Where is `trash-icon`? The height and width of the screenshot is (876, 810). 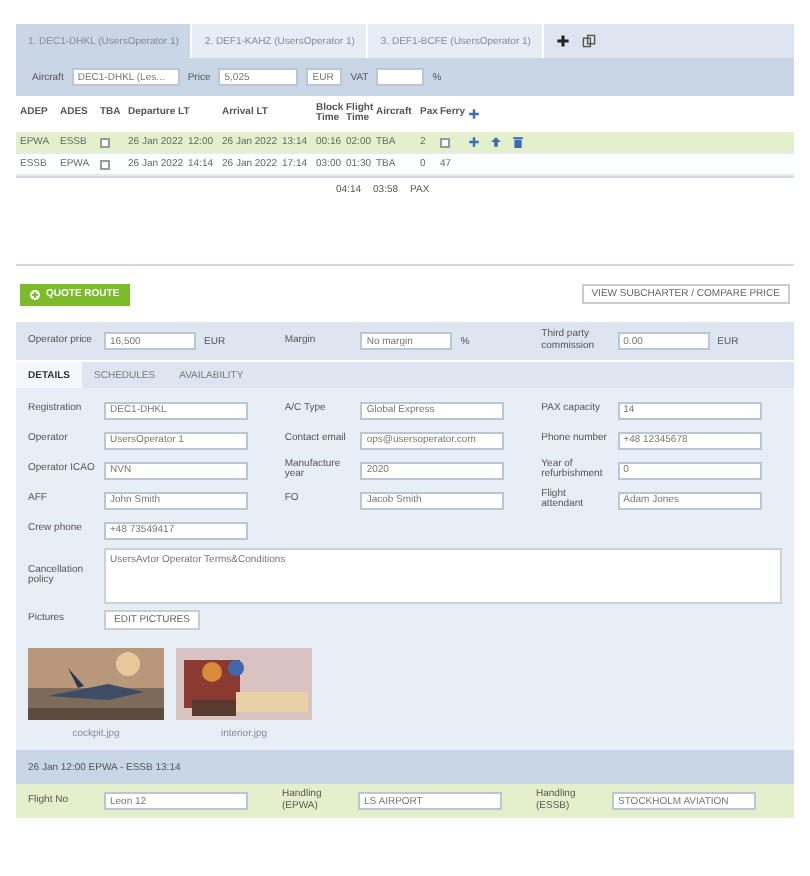 trash-icon is located at coordinates (518, 142).